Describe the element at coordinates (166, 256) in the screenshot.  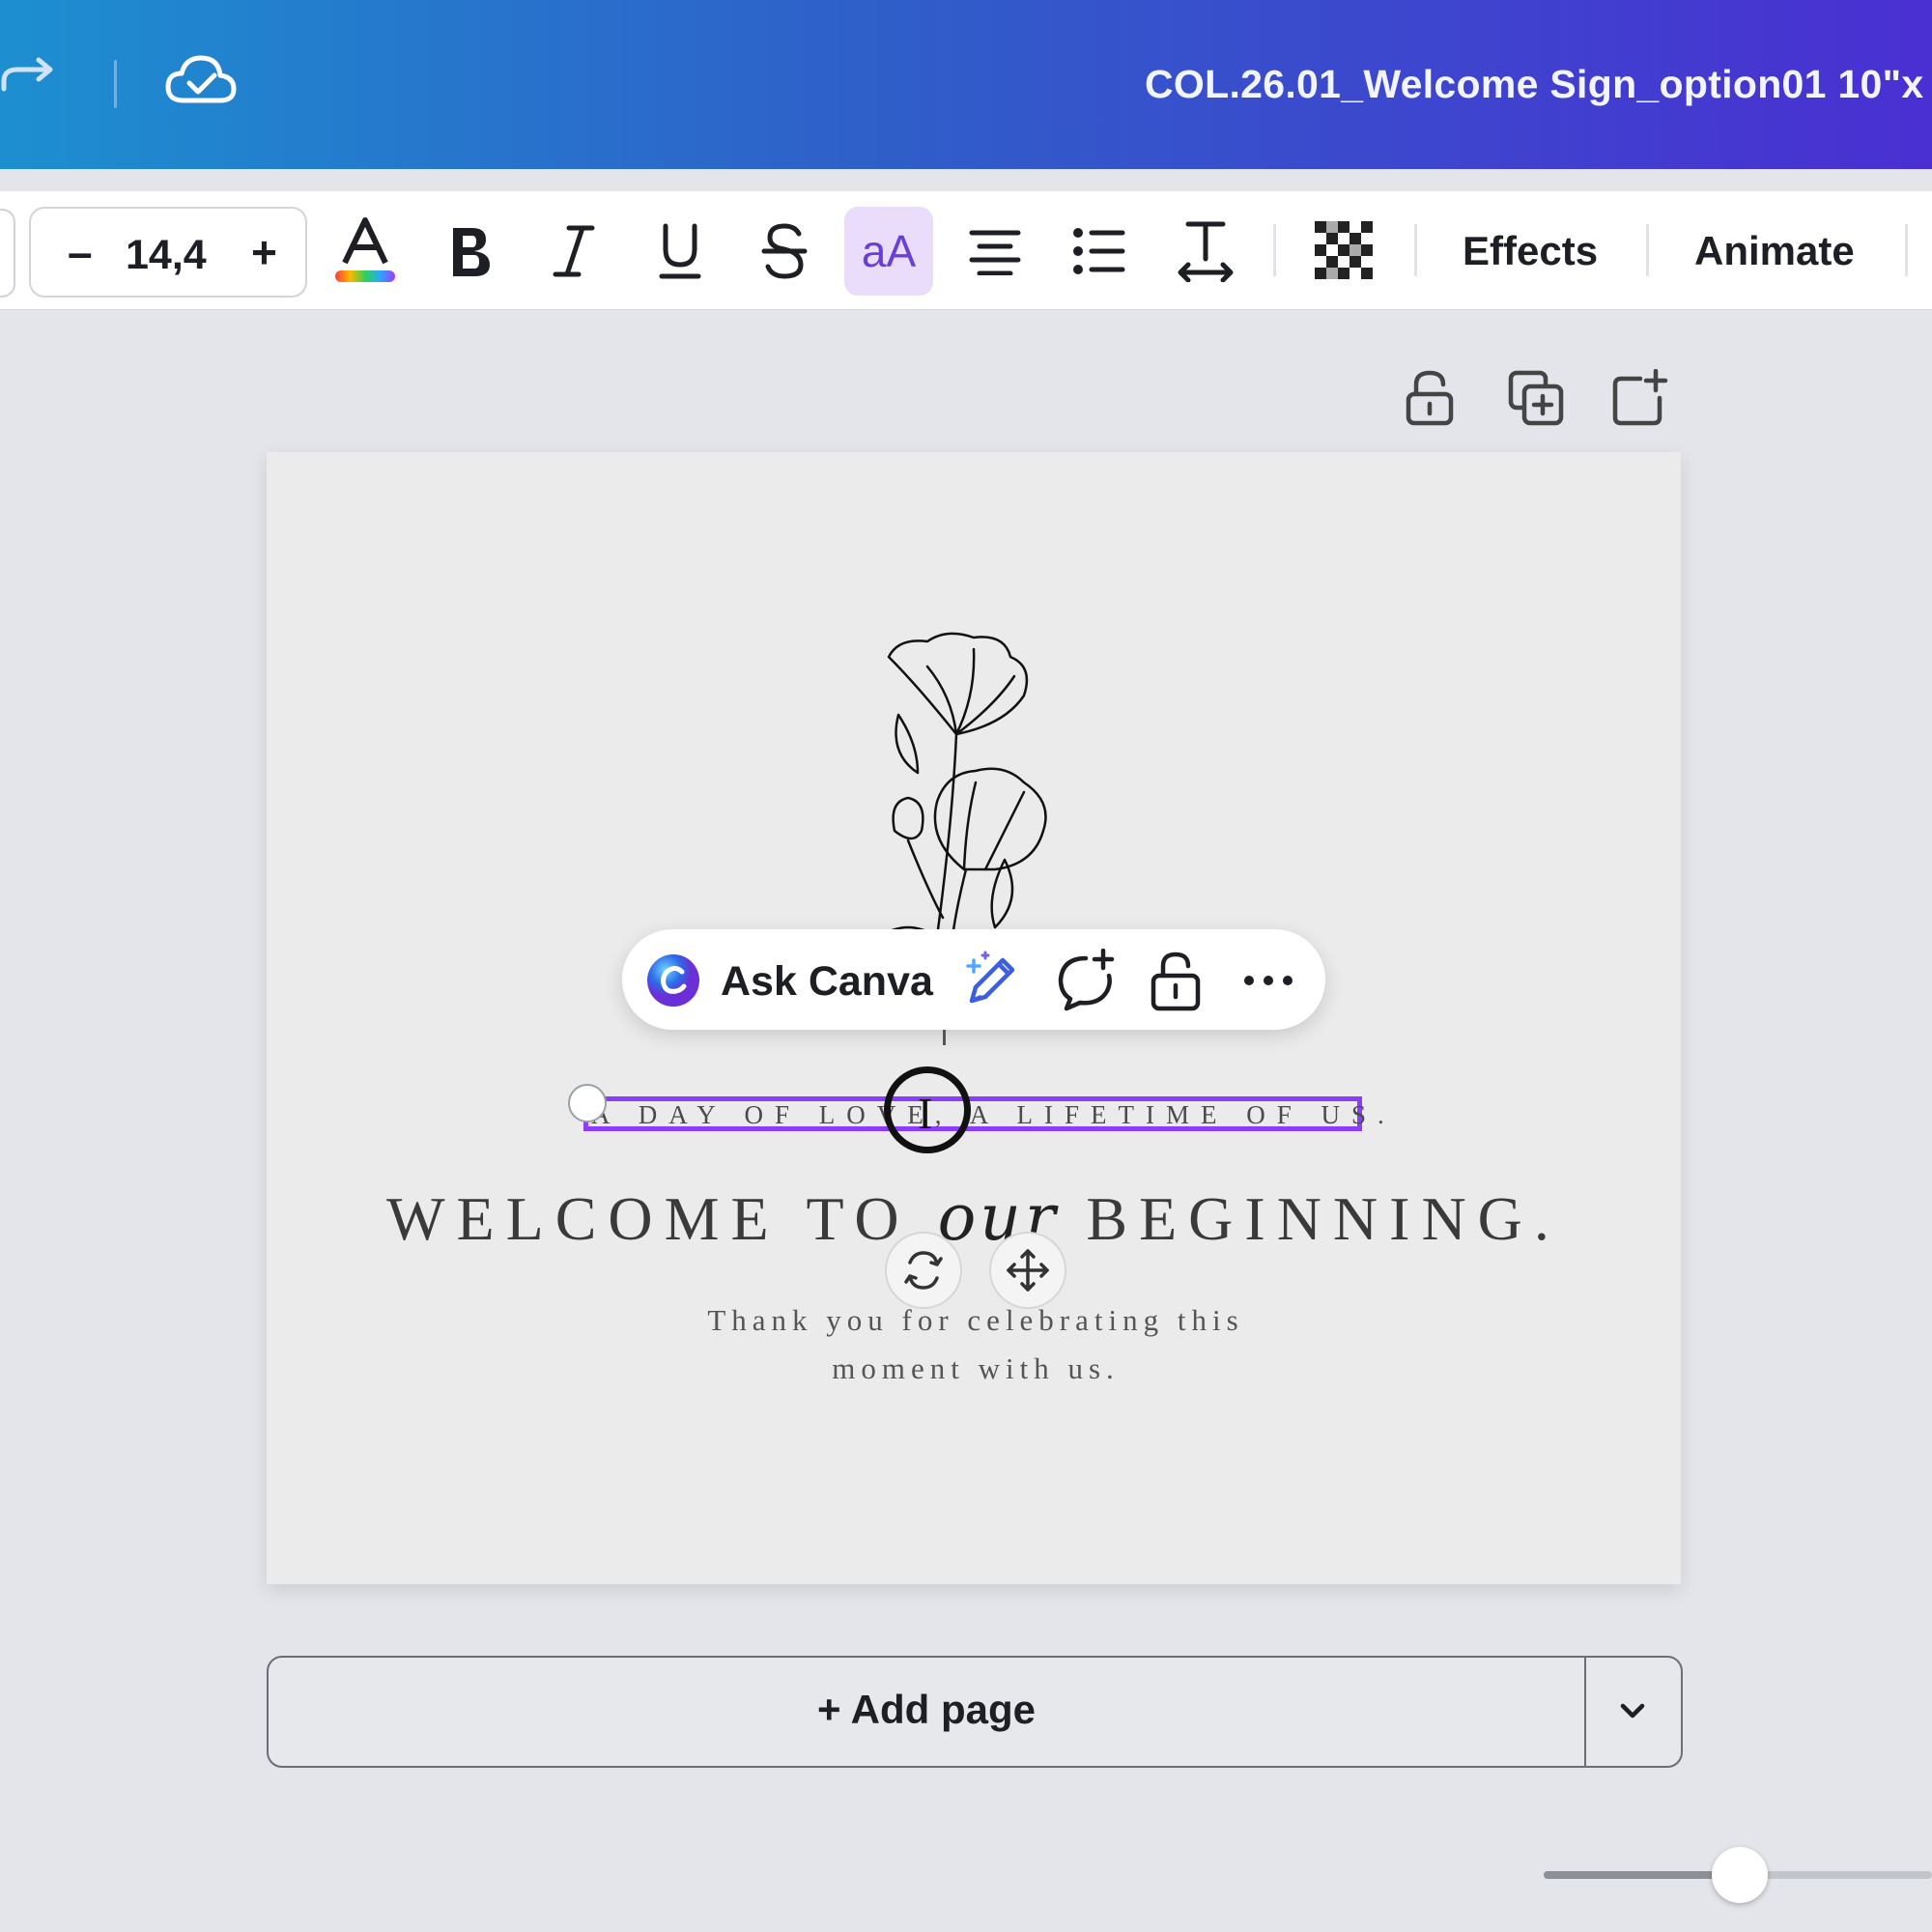
I see `font-size-input: 14,4` at that location.